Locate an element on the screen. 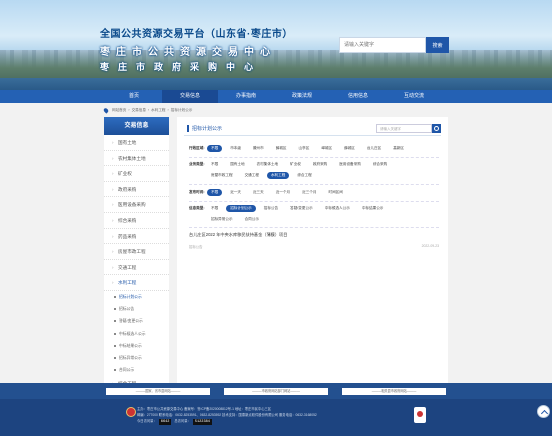 This screenshot has width=552, height=436. filter-option: 峄城区 is located at coordinates (326, 148).